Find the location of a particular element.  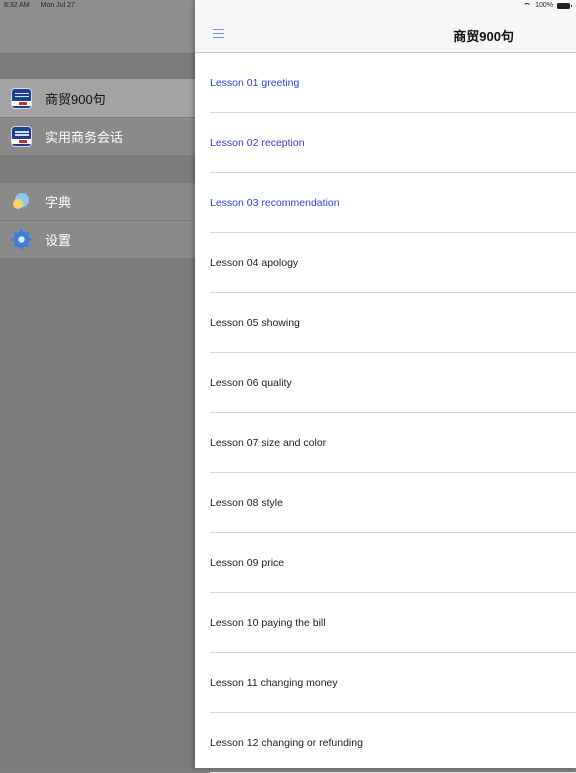

status-right: 100% is located at coordinates (547, 5).